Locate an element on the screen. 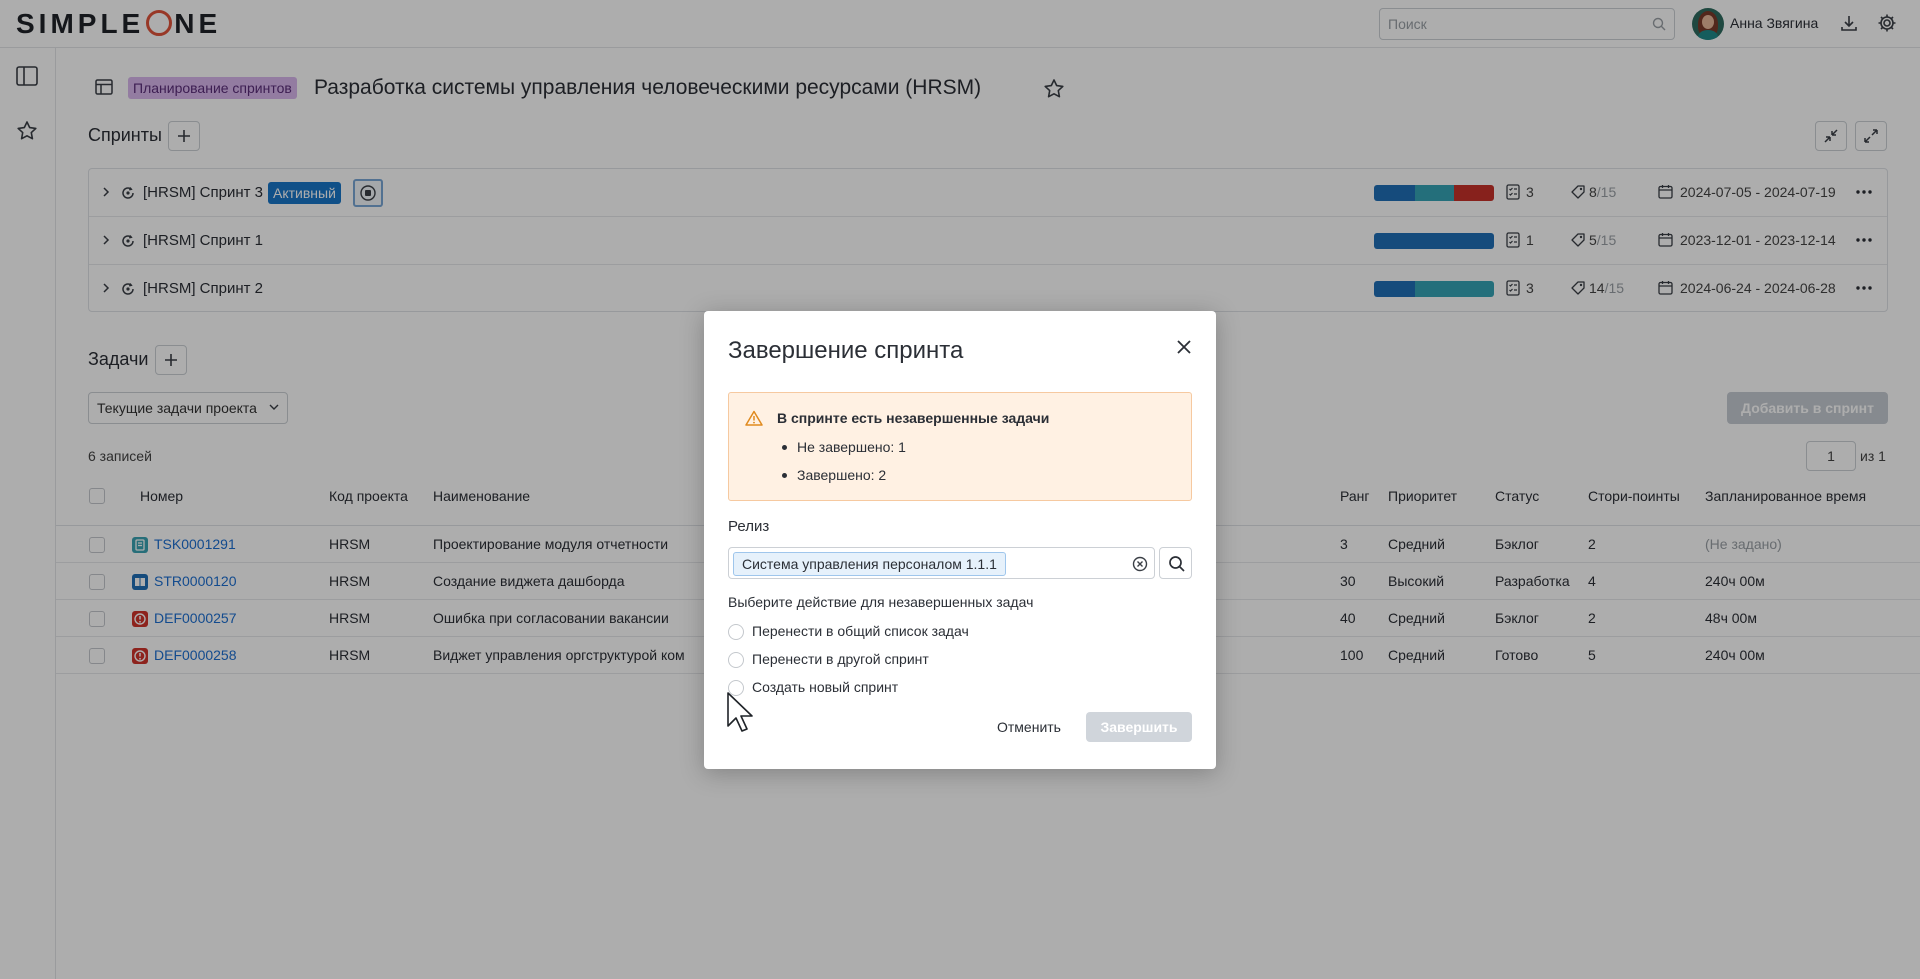 The image size is (1920, 979). warning-list: Не завершено: 1 Завершено: 2 is located at coordinates (841, 466).